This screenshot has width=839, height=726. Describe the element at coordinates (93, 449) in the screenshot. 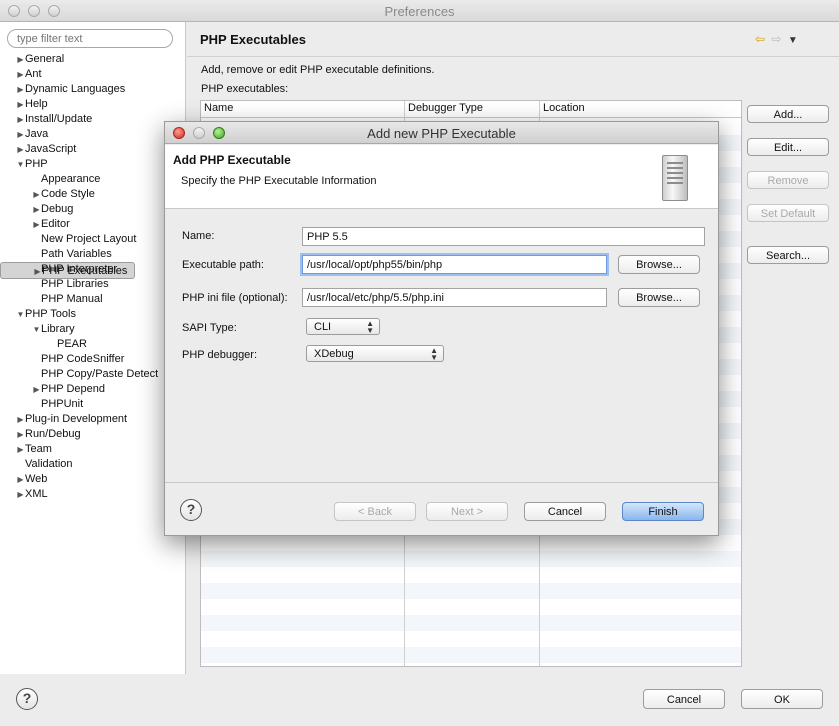

I see `sidebar-item: ▶Team` at that location.